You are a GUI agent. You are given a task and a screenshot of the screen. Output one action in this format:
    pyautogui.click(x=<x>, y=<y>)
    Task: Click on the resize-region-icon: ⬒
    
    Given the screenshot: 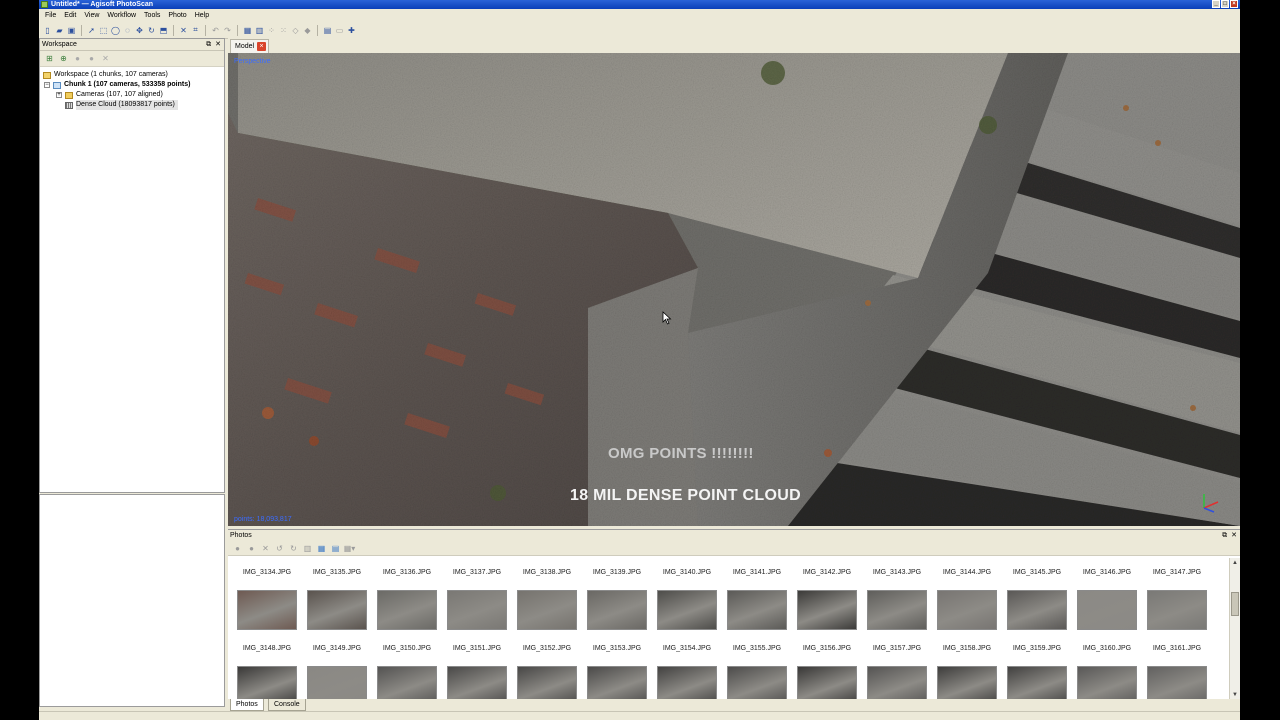 What is the action you would take?
    pyautogui.click(x=163, y=30)
    